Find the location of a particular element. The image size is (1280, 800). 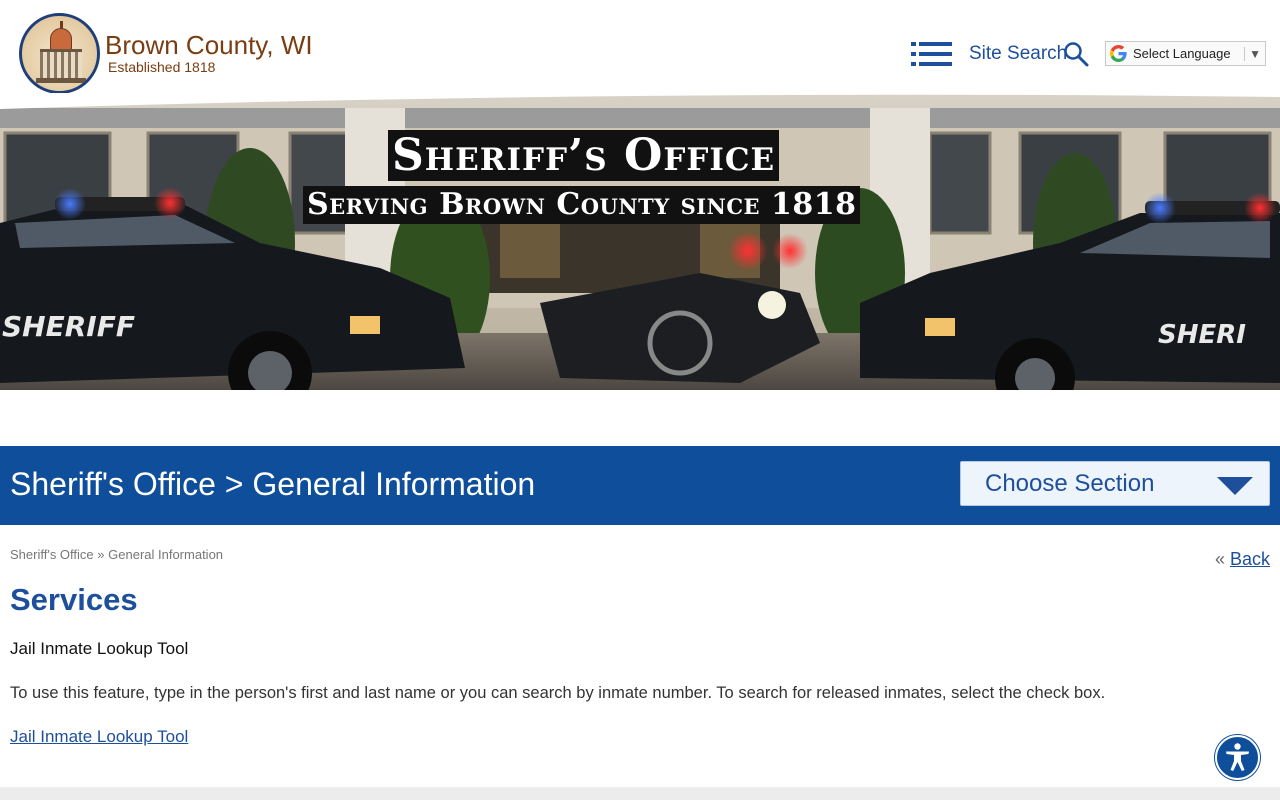

choose-section-dropdown: Choose Section is located at coordinates (1115, 483).